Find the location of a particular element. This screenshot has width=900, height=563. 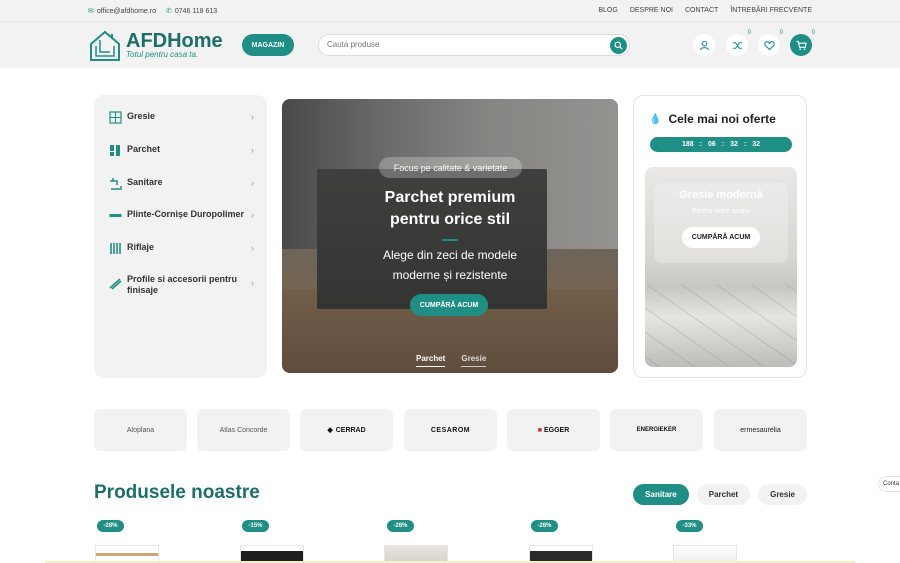

site-logo: AFDHome Totul pentru casa ta. is located at coordinates (155, 45).